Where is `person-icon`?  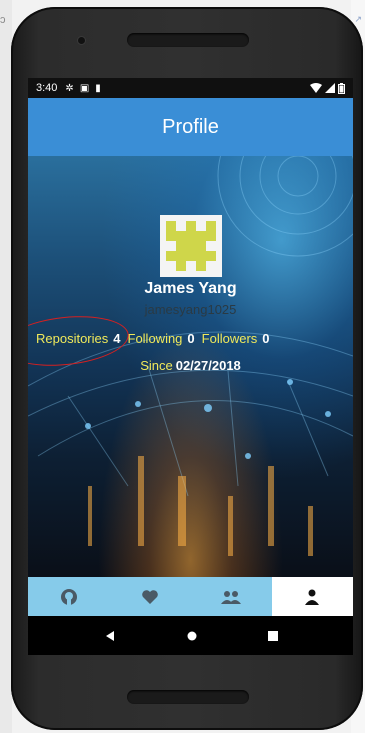 person-icon is located at coordinates (312, 597).